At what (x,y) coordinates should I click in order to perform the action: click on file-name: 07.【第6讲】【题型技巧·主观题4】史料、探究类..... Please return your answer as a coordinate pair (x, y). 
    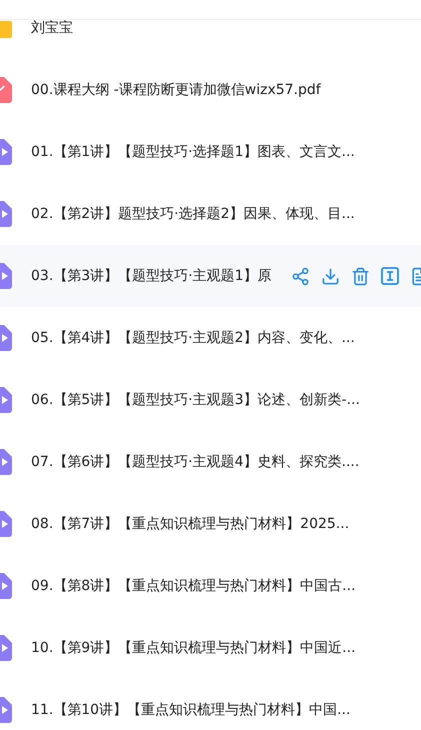
    Looking at the image, I should click on (195, 462).